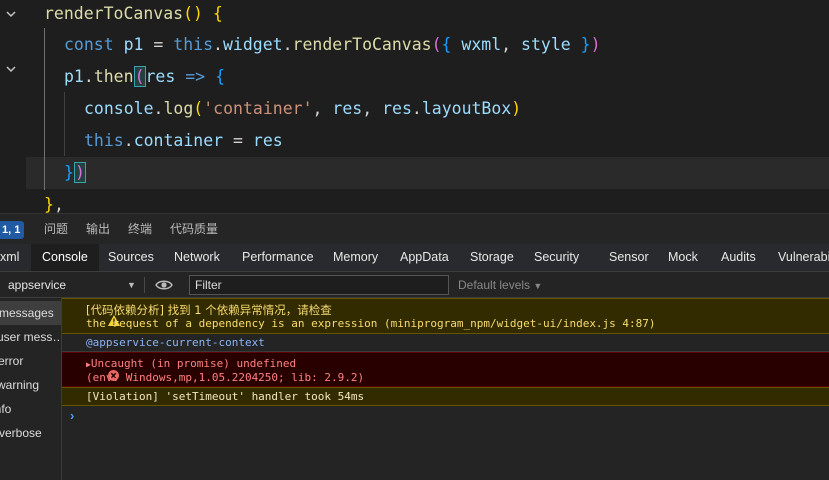 Image resolution: width=829 pixels, height=480 pixels. I want to click on context-link: @appservice-current-context, so click(175, 342).